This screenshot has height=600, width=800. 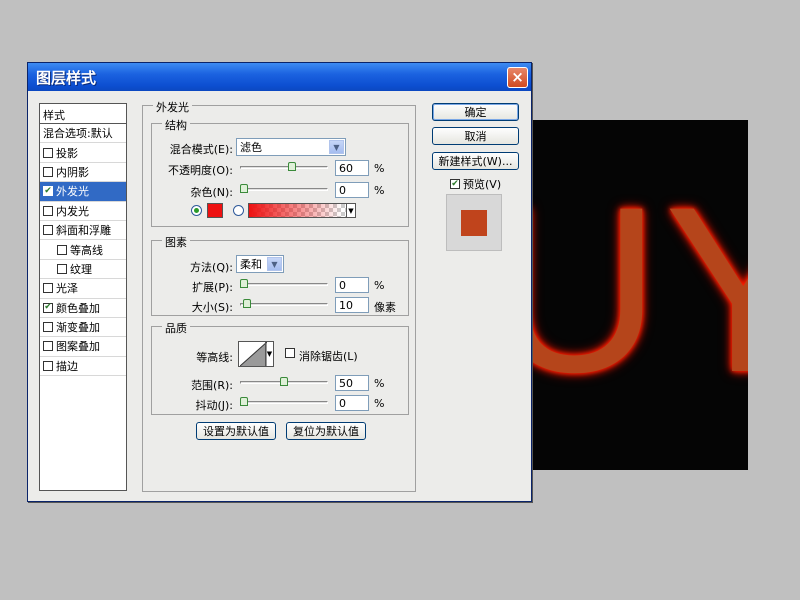 I want to click on style-list-item-label: 等高线, so click(x=86, y=250).